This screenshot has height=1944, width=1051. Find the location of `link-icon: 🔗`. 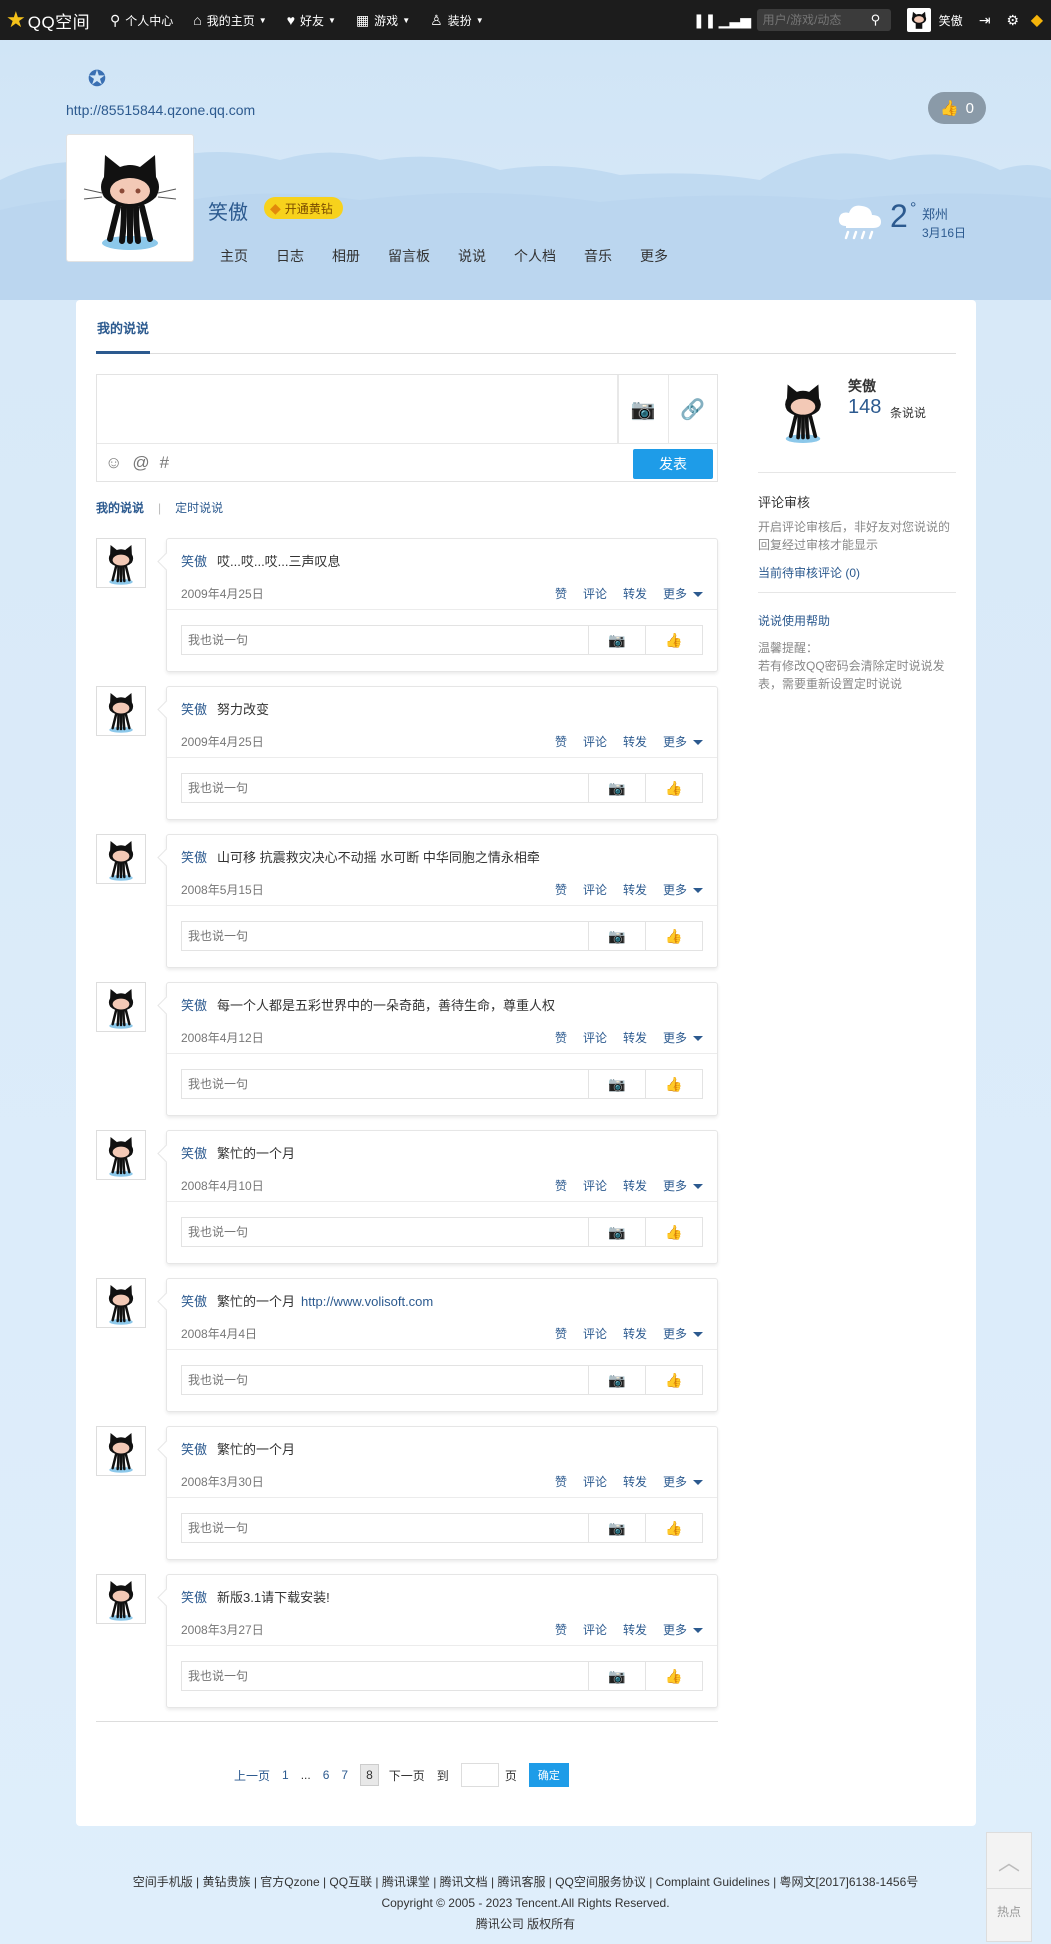

link-icon: 🔗 is located at coordinates (692, 409).